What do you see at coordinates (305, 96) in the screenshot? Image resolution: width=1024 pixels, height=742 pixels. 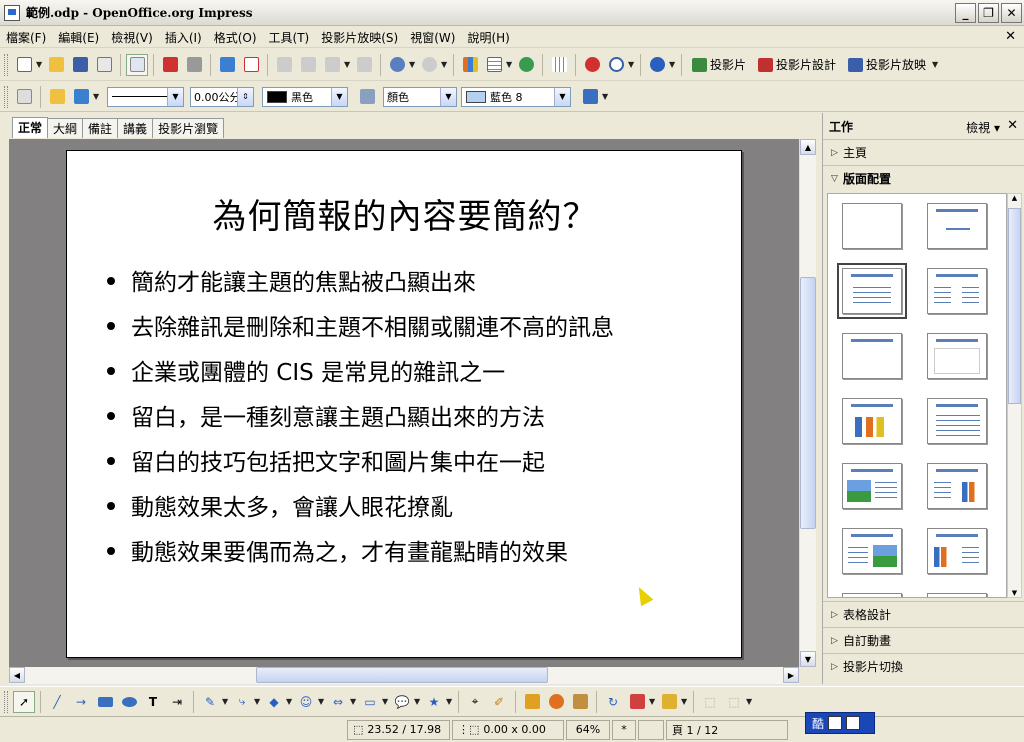 I see `line-color-select: 黑色 ▼` at bounding box center [305, 96].